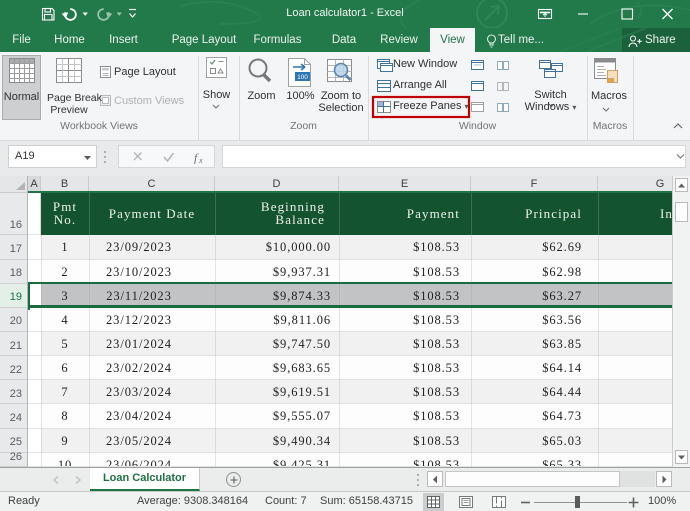  I want to click on svg-text: 100, so click(302, 77).